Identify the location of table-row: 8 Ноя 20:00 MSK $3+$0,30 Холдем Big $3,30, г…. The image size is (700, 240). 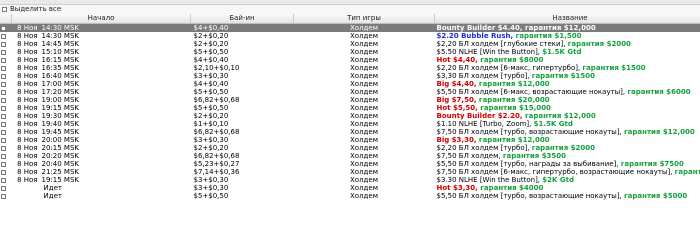
(350, 140).